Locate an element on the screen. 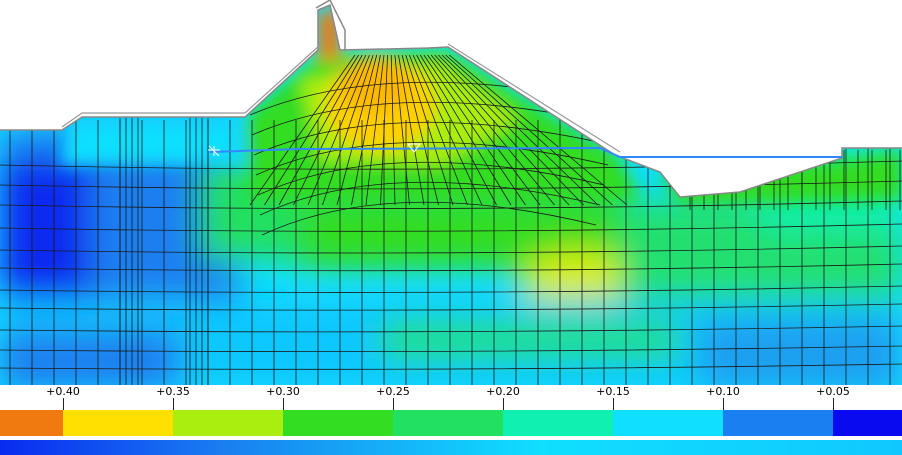  colorbar-tick-label: +0.05 is located at coordinates (833, 391).